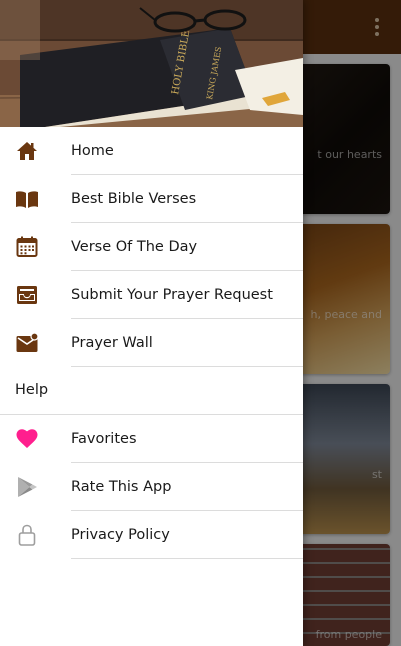 This screenshot has height=646, width=401. I want to click on section-title: Help, so click(32, 390).